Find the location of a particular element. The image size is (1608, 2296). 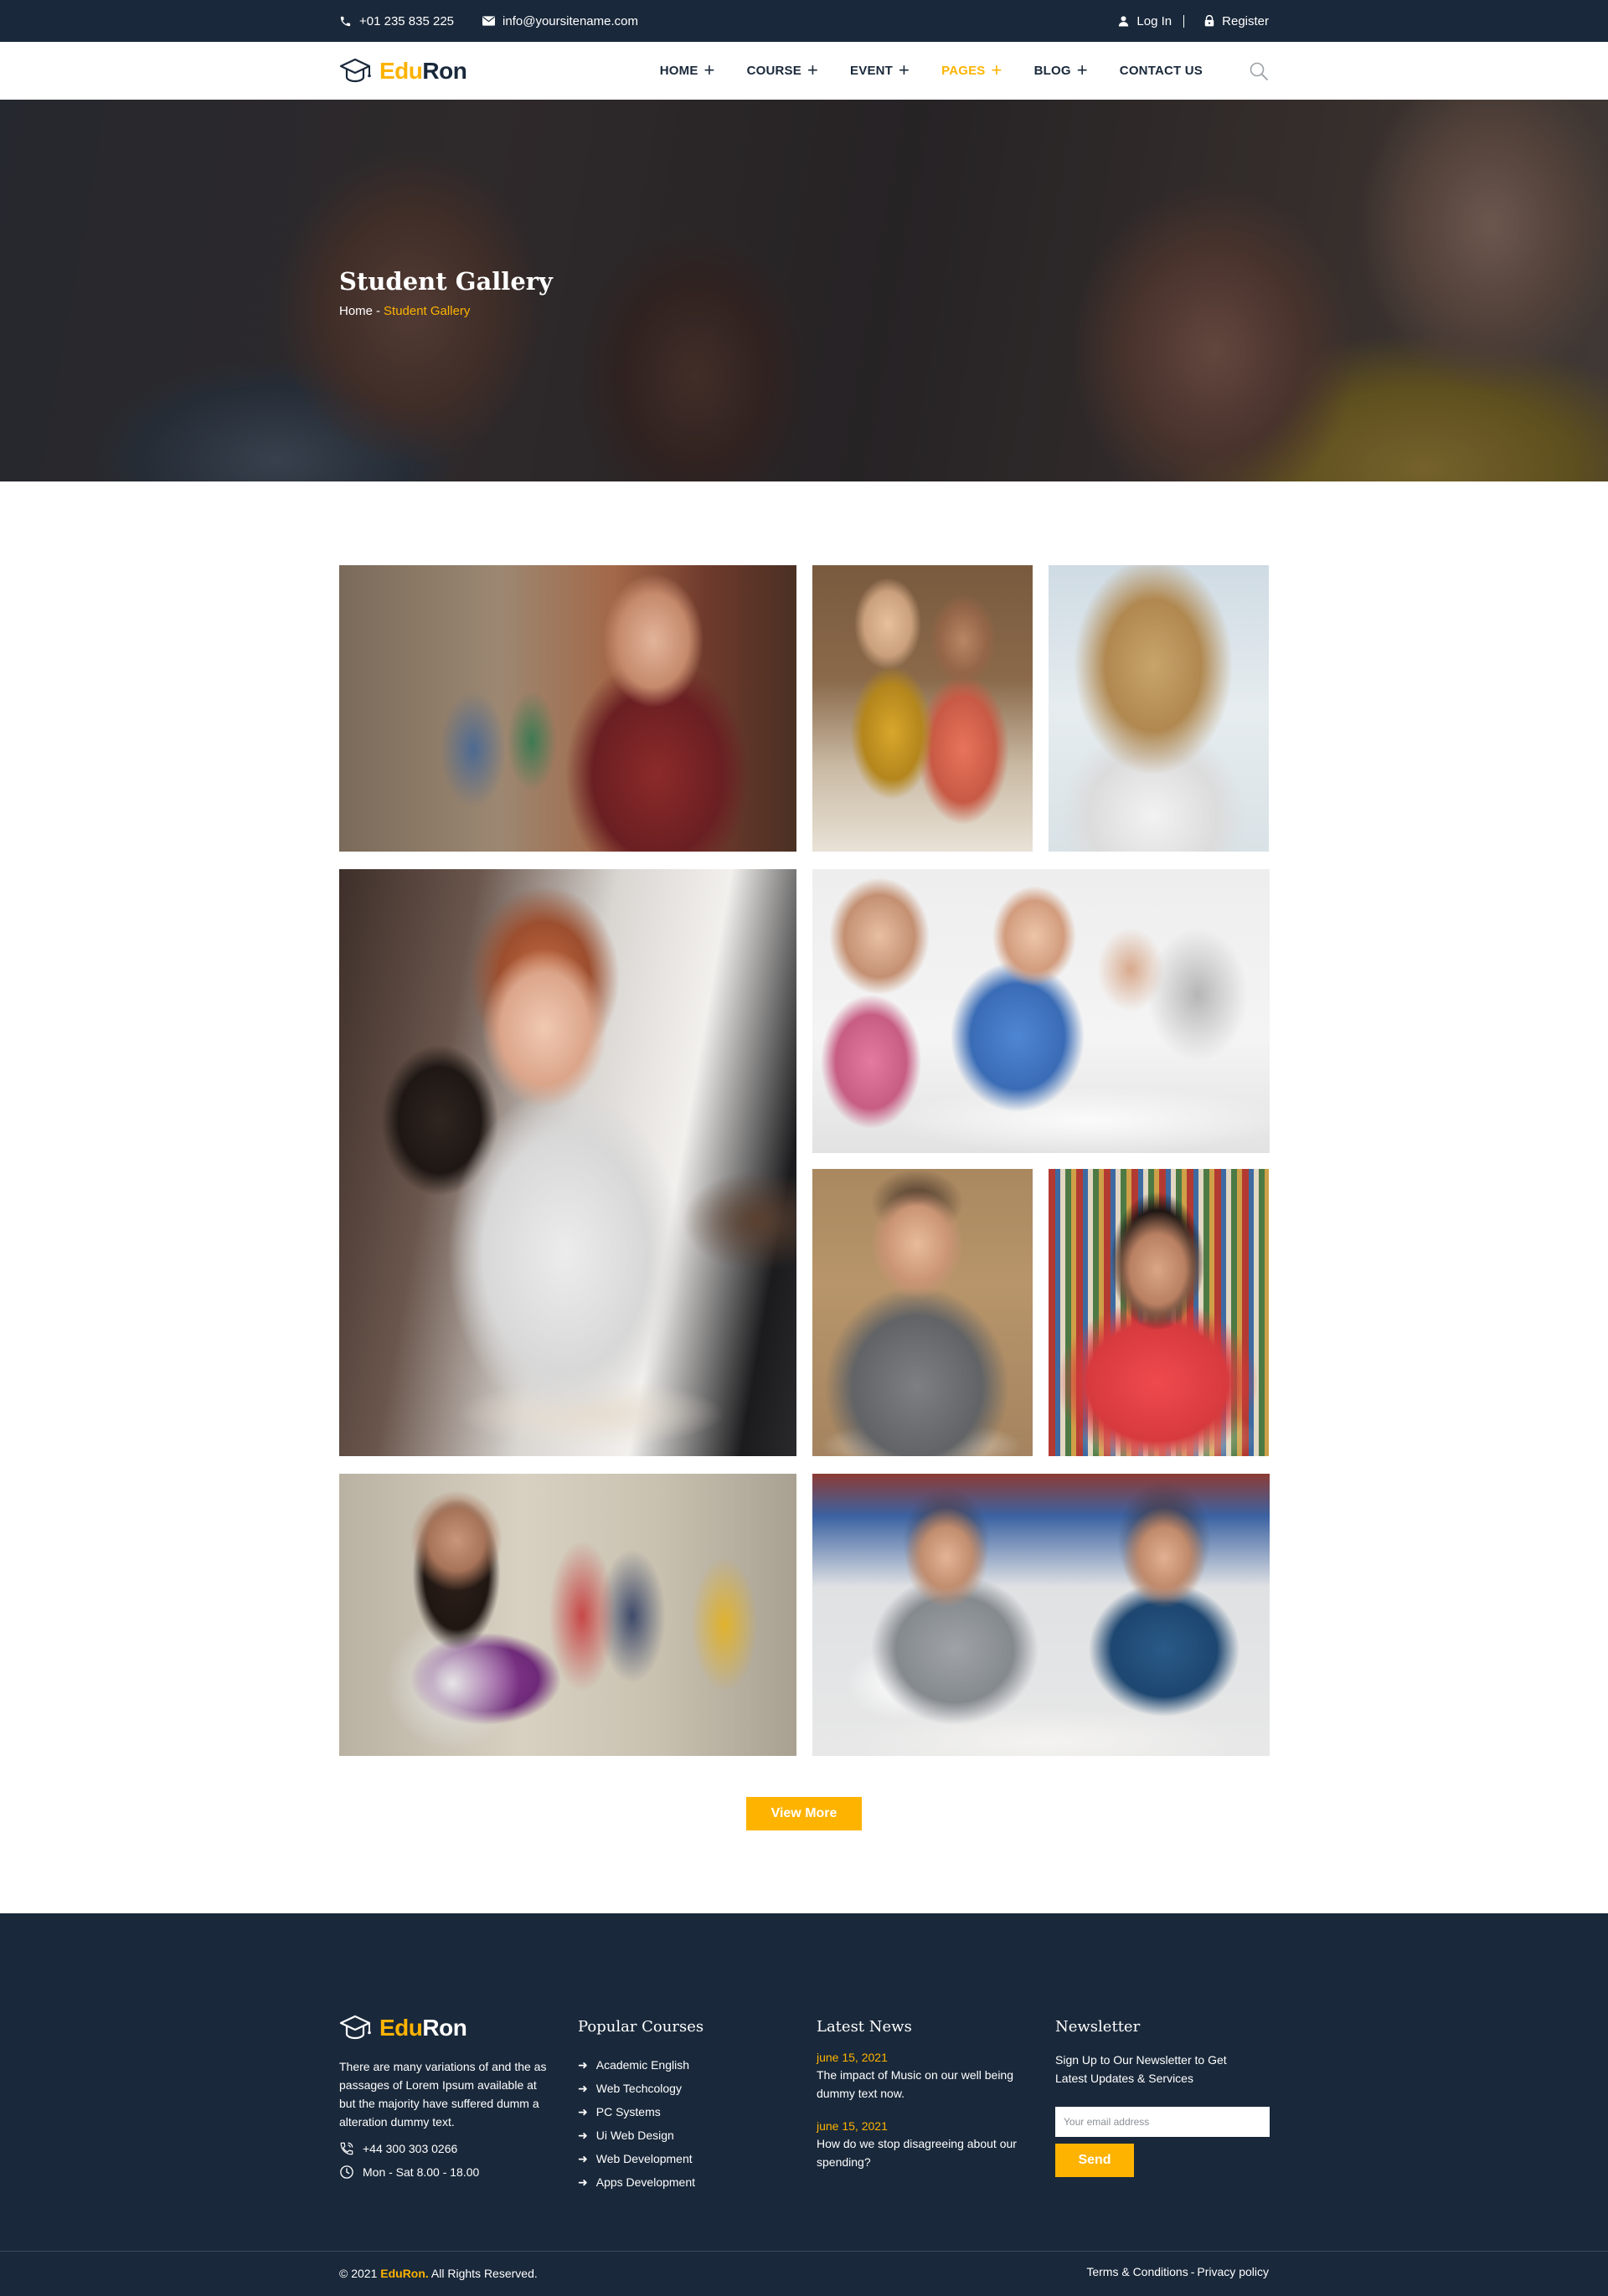

lock-icon is located at coordinates (1209, 21).